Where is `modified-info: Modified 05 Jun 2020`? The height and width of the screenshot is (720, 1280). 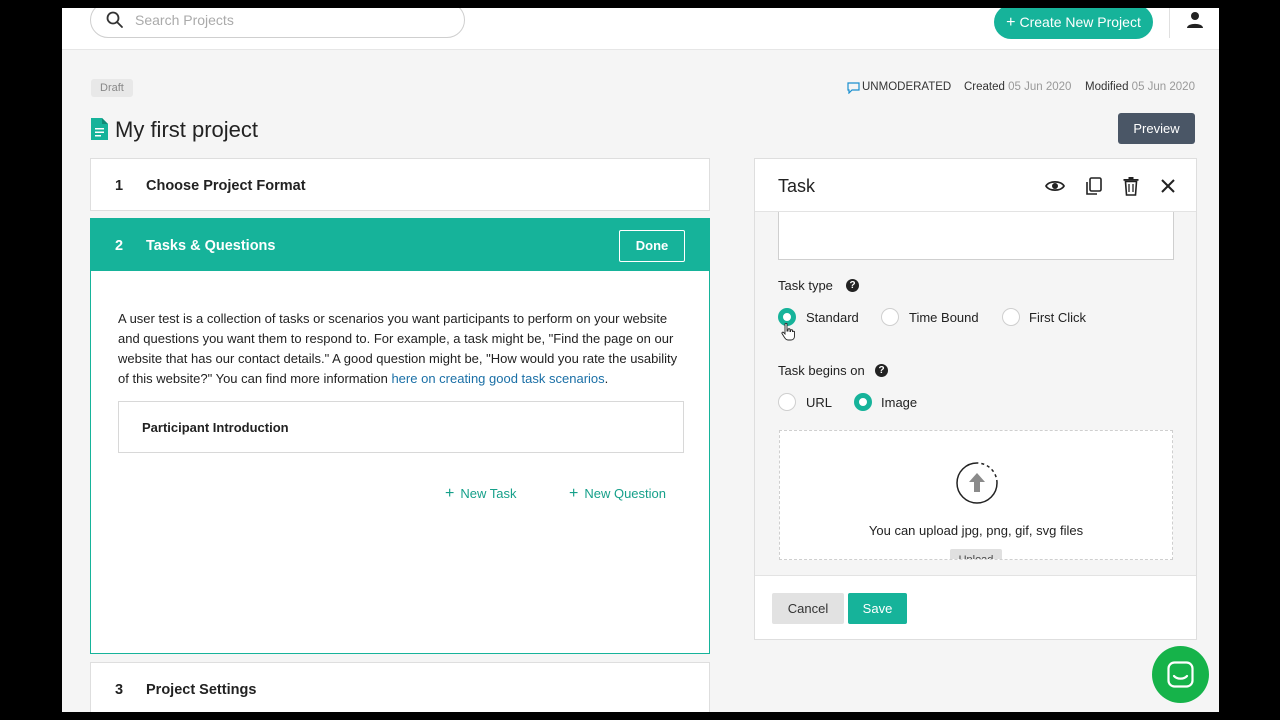 modified-info: Modified 05 Jun 2020 is located at coordinates (1140, 87).